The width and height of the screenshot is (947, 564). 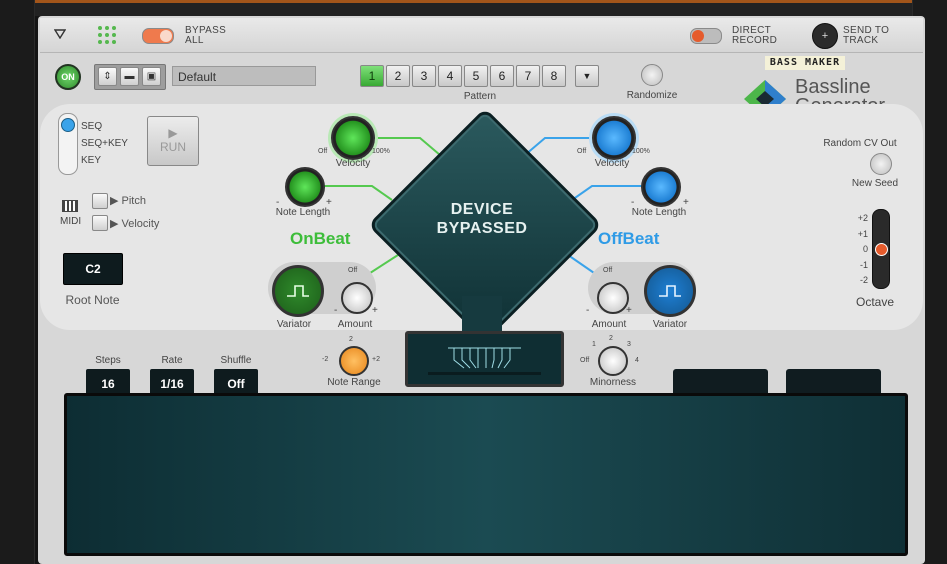 What do you see at coordinates (381, 151) in the screenshot?
I see `onbeat-velocity-max: 100%` at bounding box center [381, 151].